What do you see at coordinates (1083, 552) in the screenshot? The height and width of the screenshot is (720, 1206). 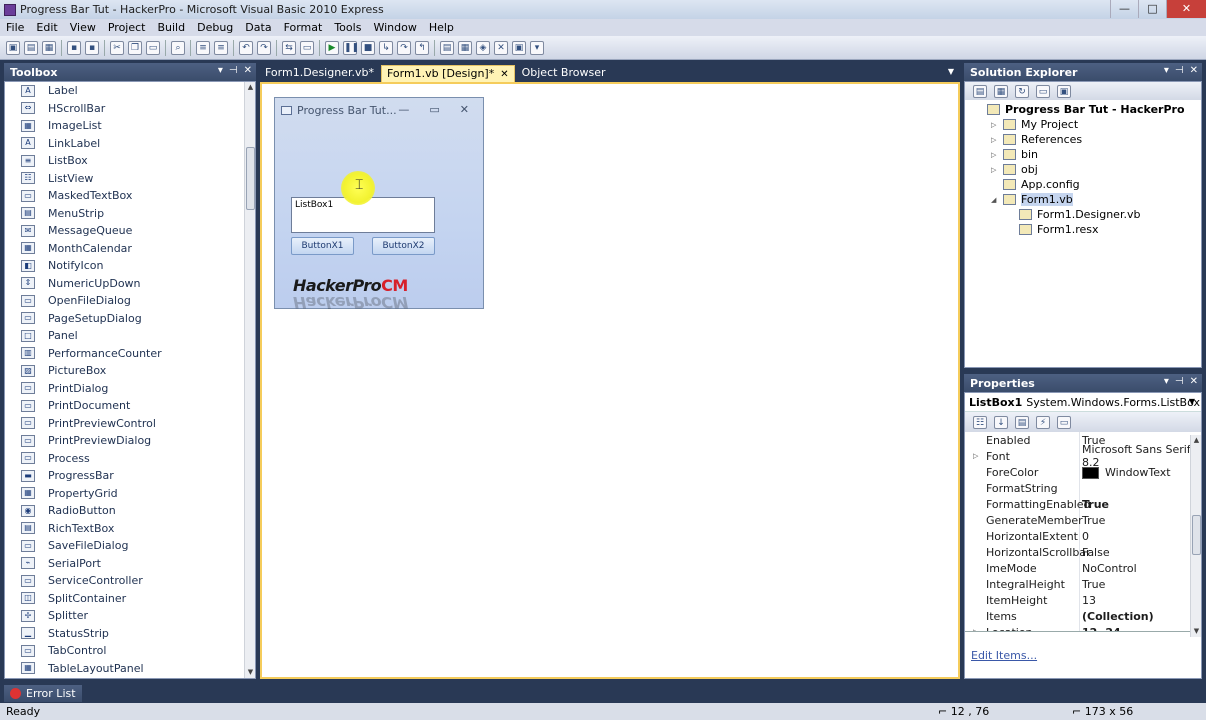 I see `property-row: HorizontalScrollbar False` at bounding box center [1083, 552].